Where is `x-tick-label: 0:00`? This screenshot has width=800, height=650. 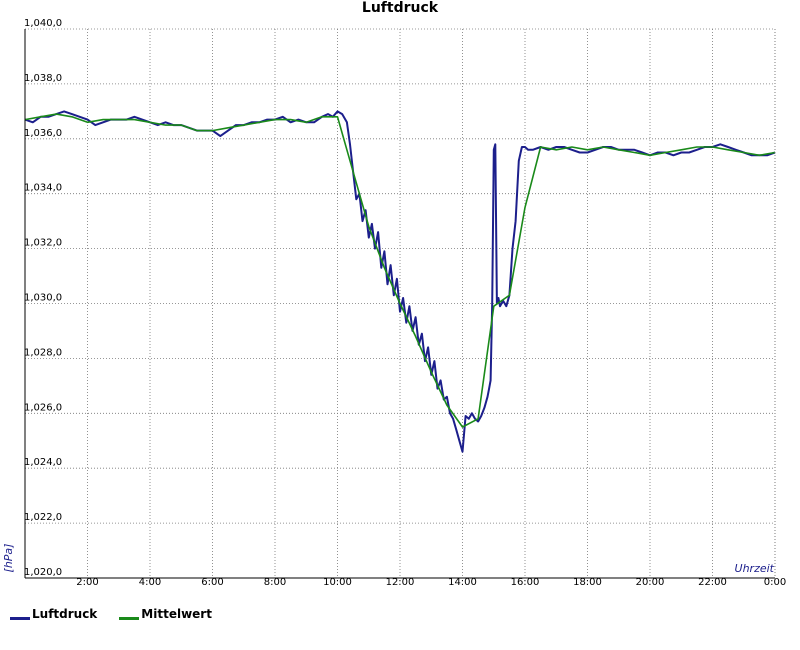
x-tick-label: 0:00 is located at coordinates (775, 582).